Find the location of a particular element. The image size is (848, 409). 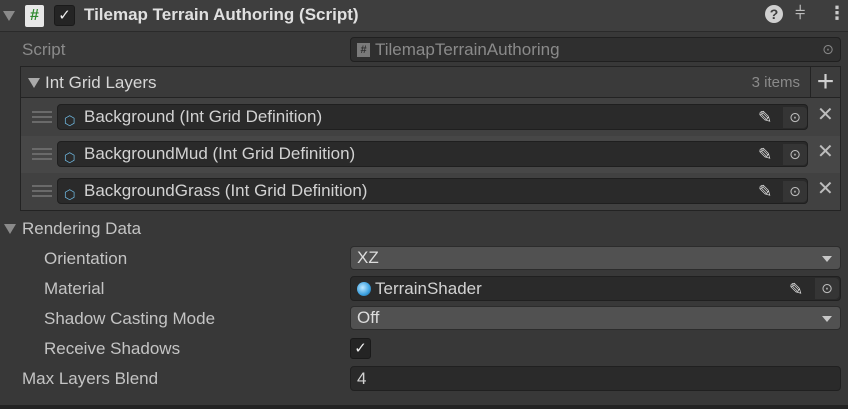

material-field: TerrainShader ✎ ⊙ is located at coordinates (595, 288).